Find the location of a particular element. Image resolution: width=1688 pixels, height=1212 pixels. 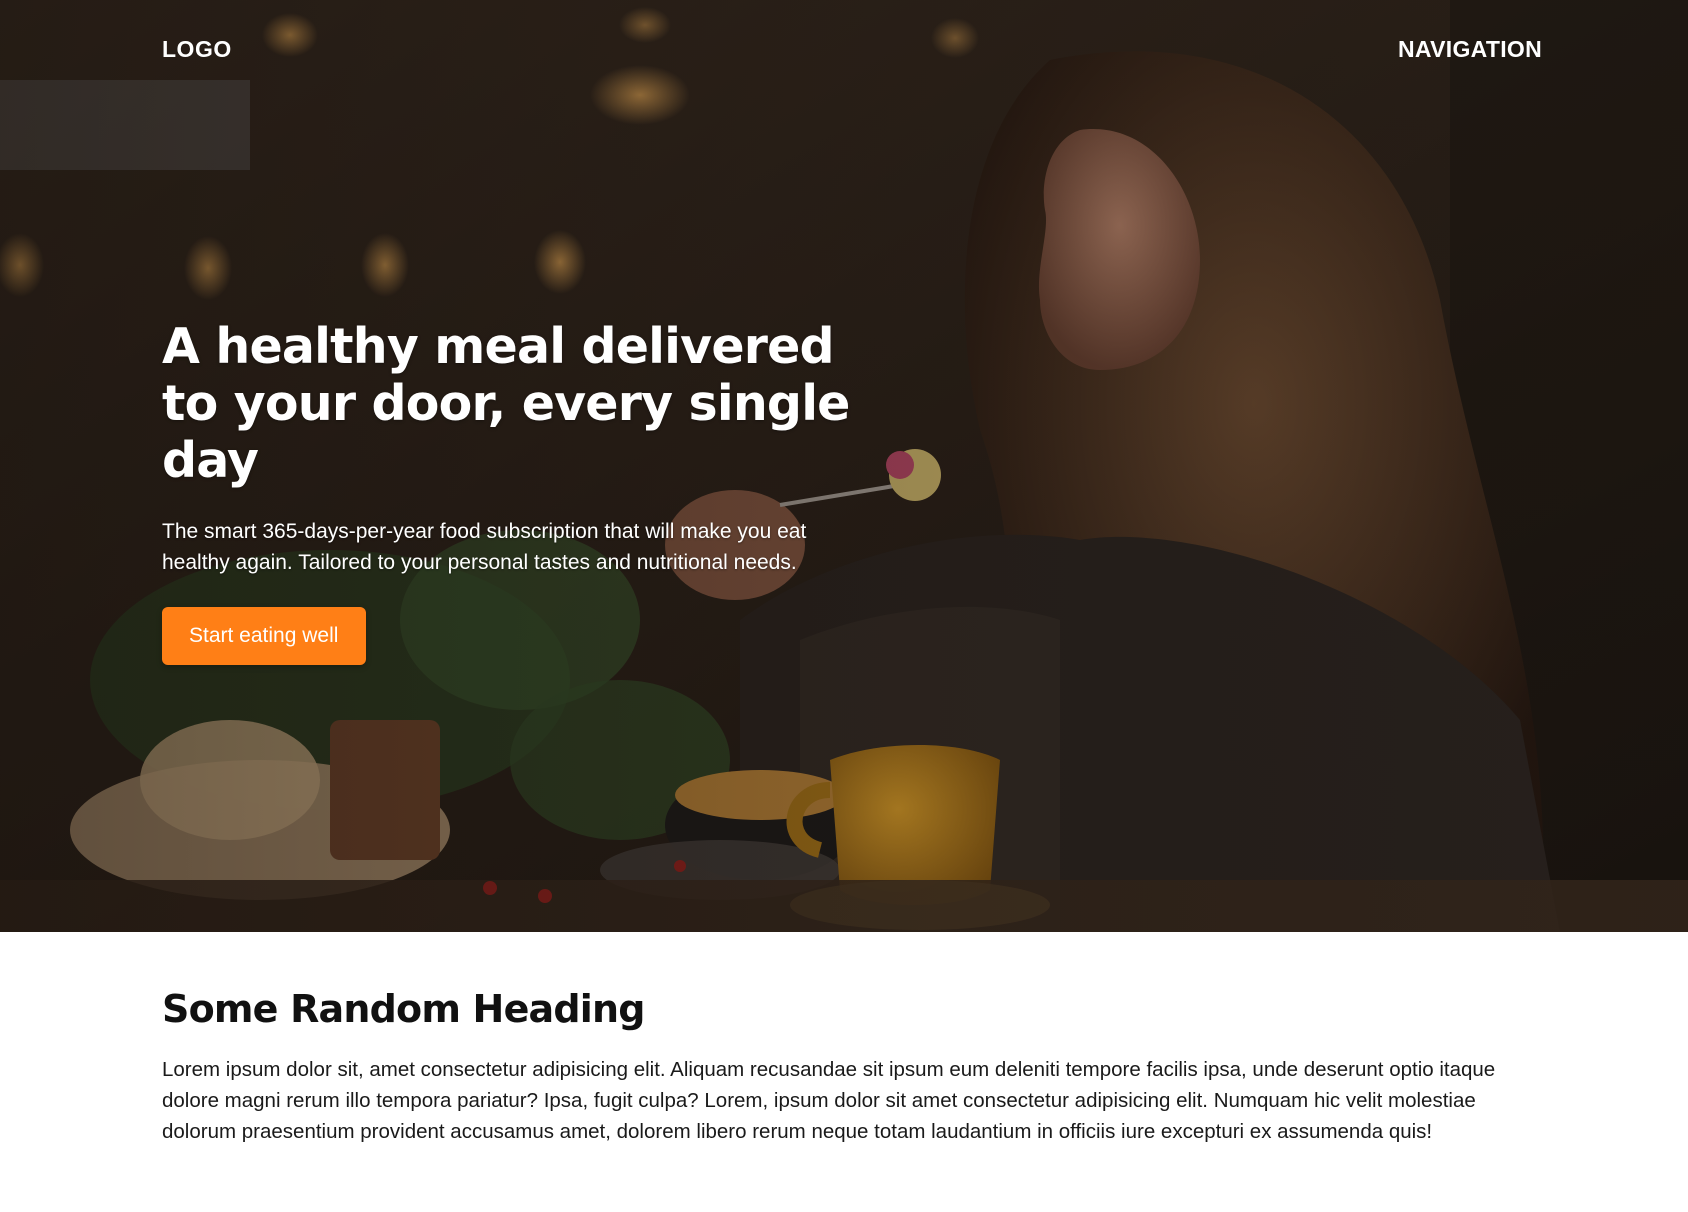

site-header: LOGO NAVIGATION is located at coordinates (852, 49).